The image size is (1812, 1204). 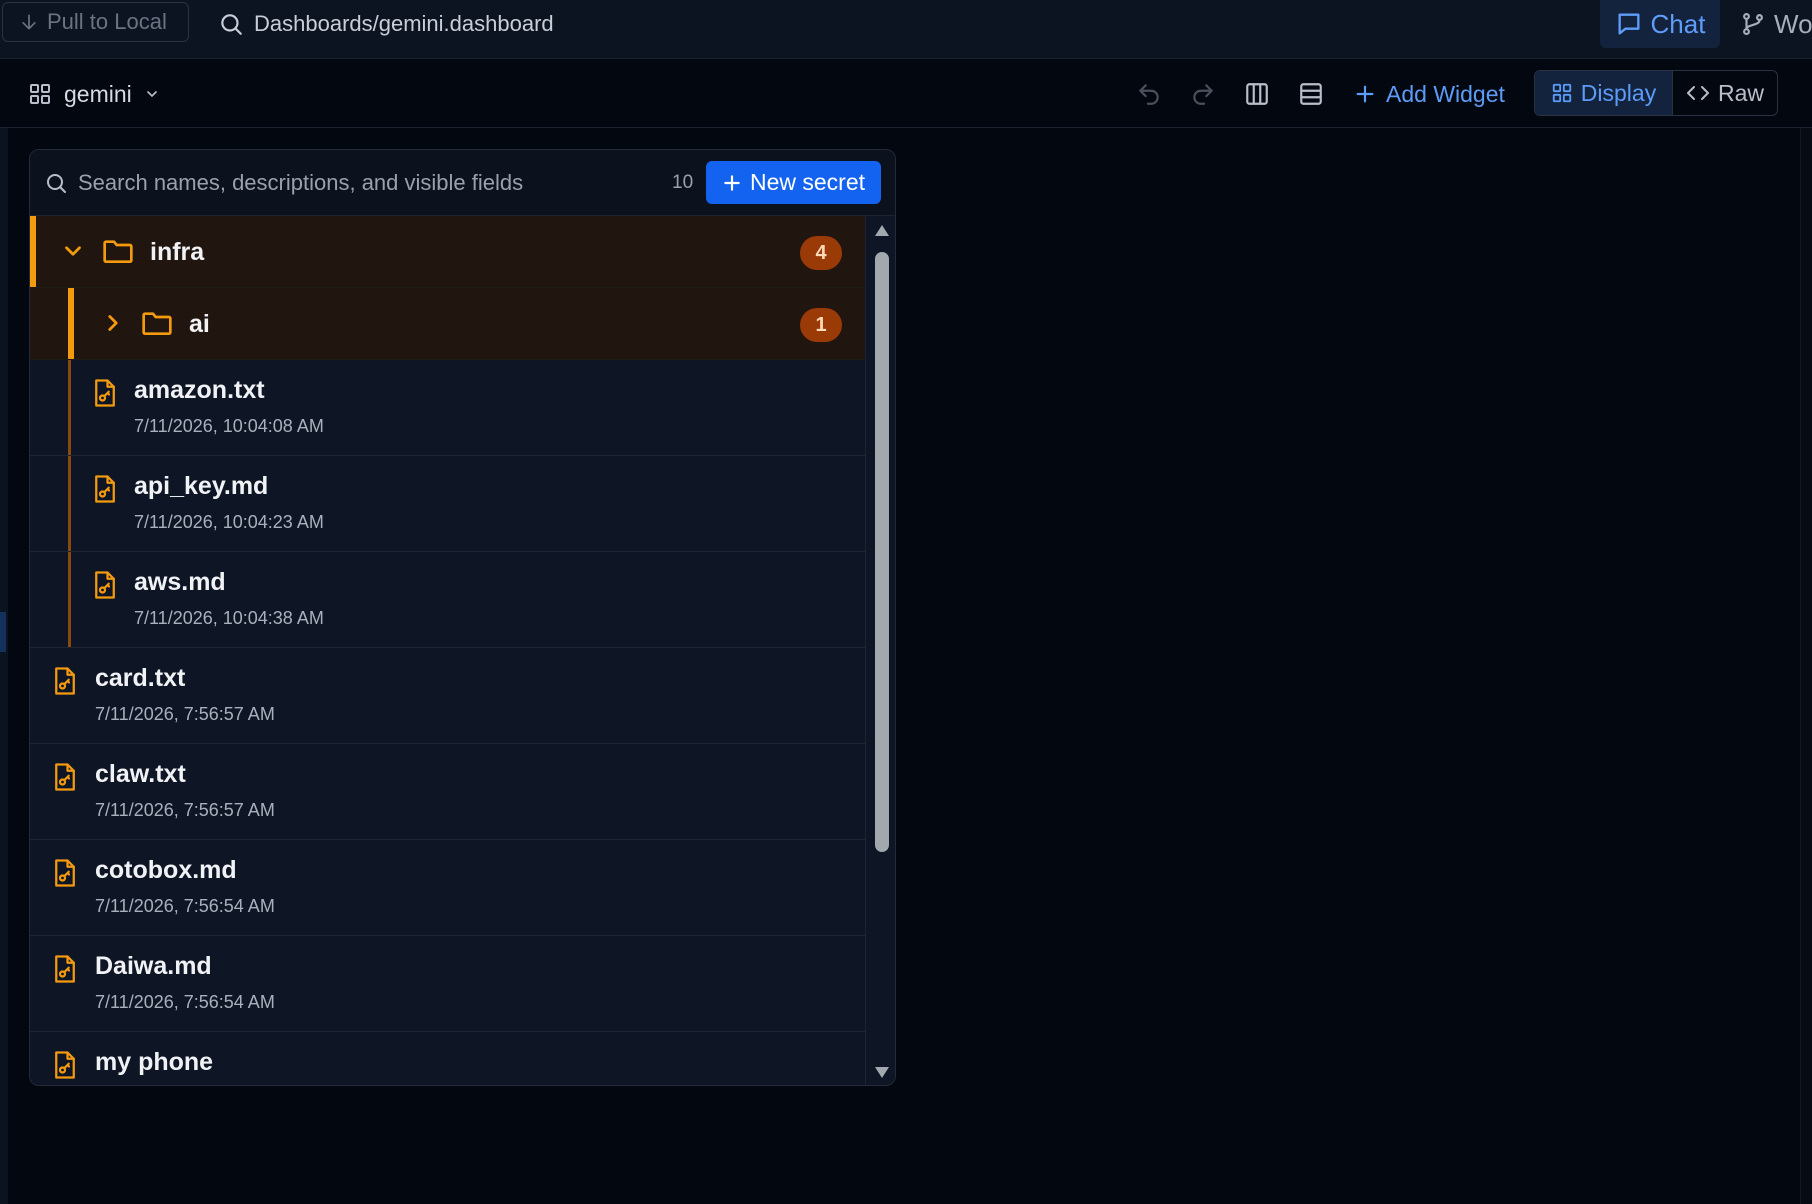 What do you see at coordinates (882, 552) in the screenshot?
I see `scrollbar-thumb` at bounding box center [882, 552].